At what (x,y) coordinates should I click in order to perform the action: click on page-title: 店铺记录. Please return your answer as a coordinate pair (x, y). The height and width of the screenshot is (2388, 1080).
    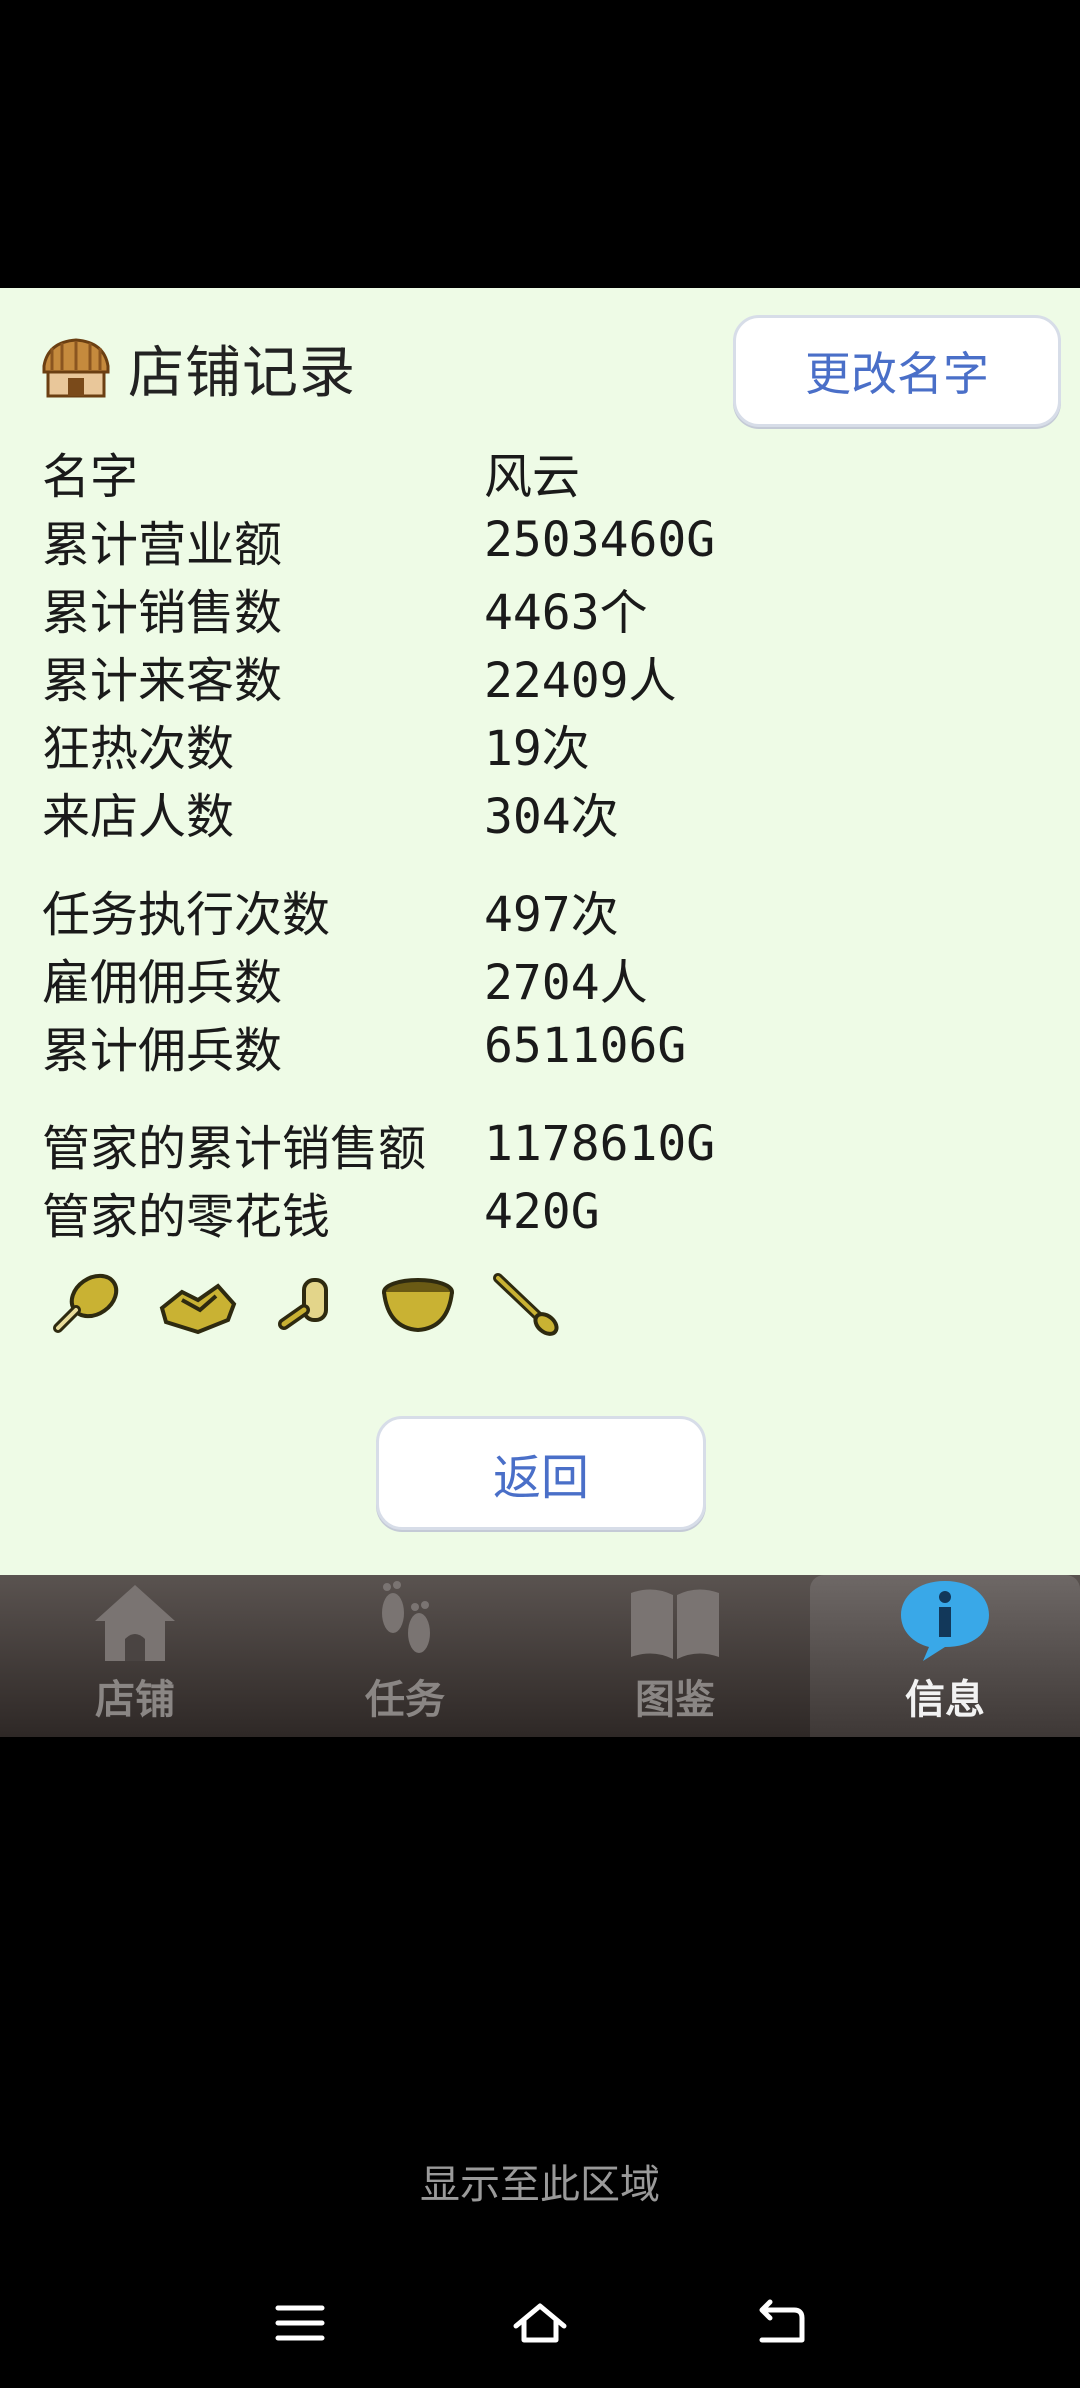
    Looking at the image, I should click on (242, 373).